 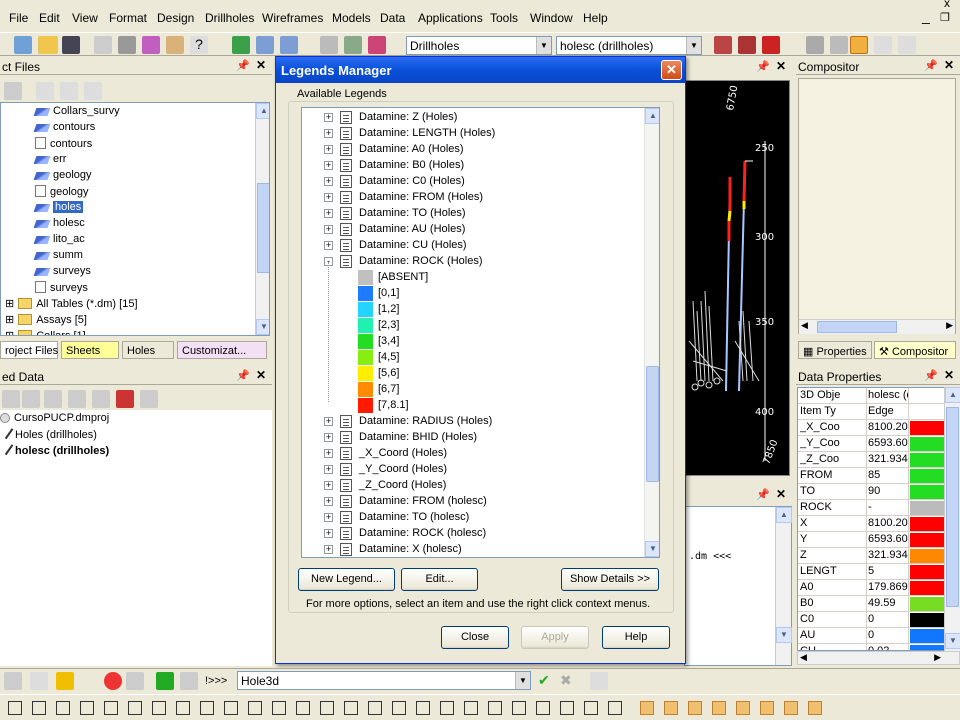 What do you see at coordinates (76, 113) in the screenshot?
I see `tree-item: Collars_survy` at bounding box center [76, 113].